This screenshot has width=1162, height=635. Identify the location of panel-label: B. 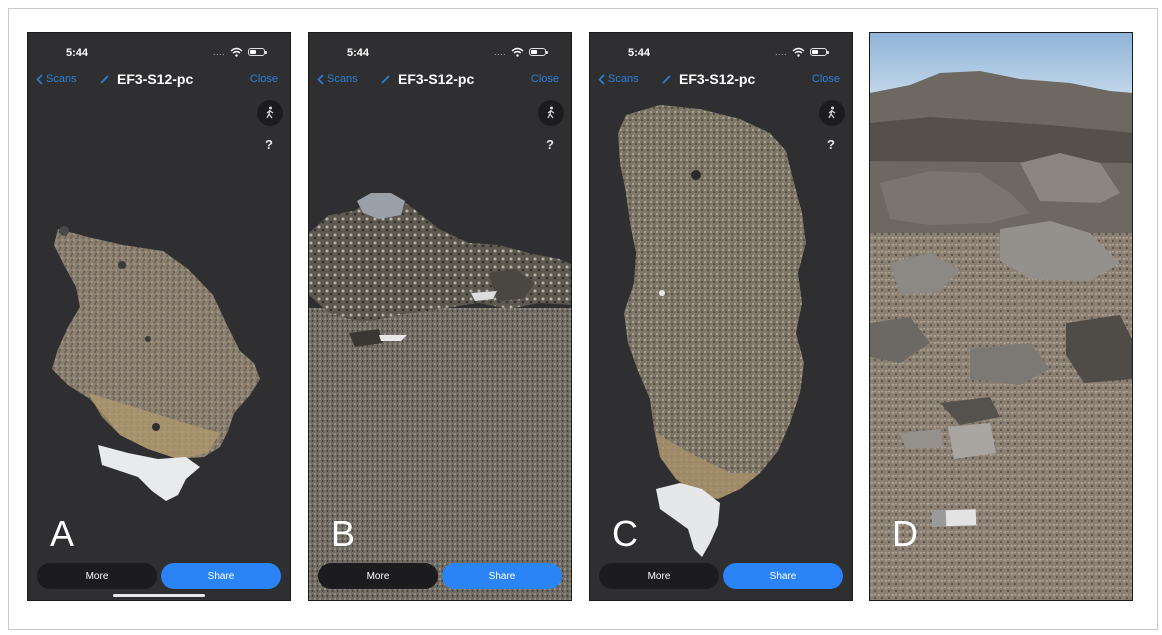
(343, 533).